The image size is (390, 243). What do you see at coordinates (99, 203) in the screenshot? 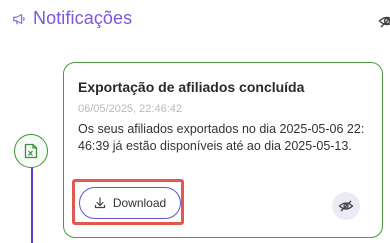
I see `download-icon` at bounding box center [99, 203].